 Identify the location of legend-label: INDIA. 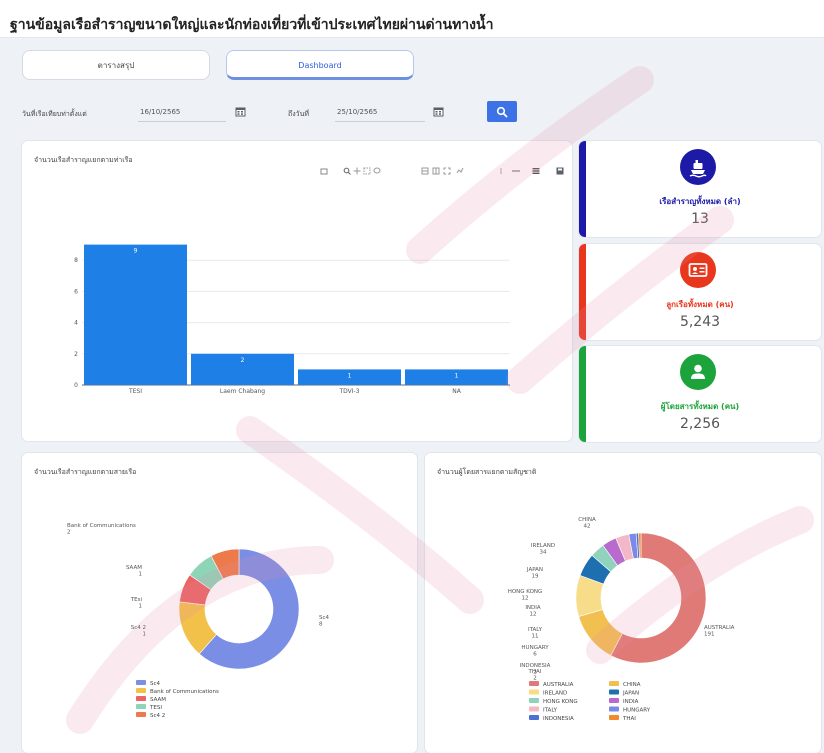
(631, 702).